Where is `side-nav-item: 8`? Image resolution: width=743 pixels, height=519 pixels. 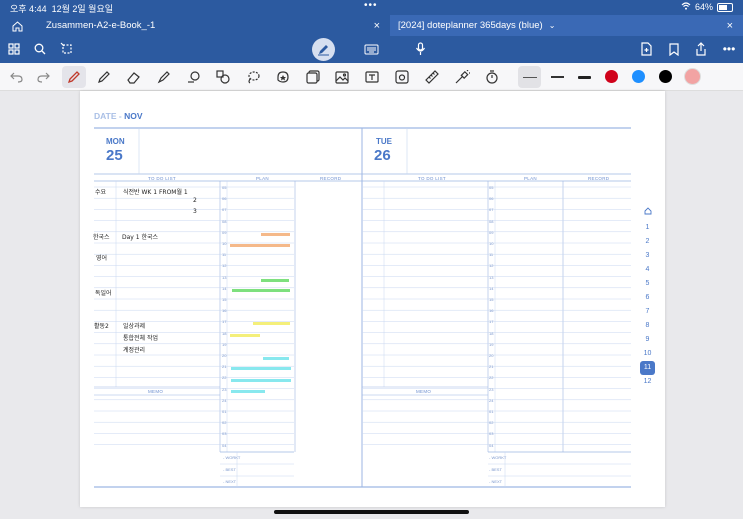
side-nav-item: 8 is located at coordinates (647, 326).